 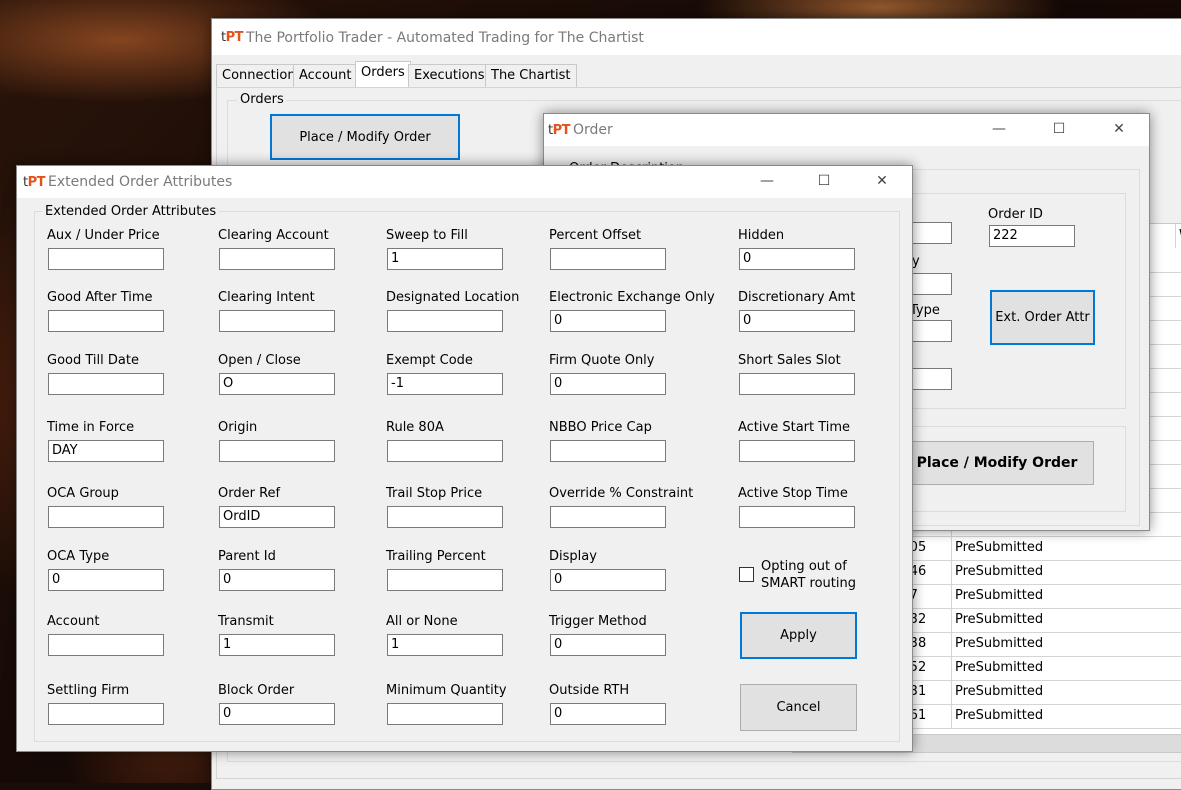 What do you see at coordinates (246, 621) in the screenshot?
I see `transmit-label: Transmit` at bounding box center [246, 621].